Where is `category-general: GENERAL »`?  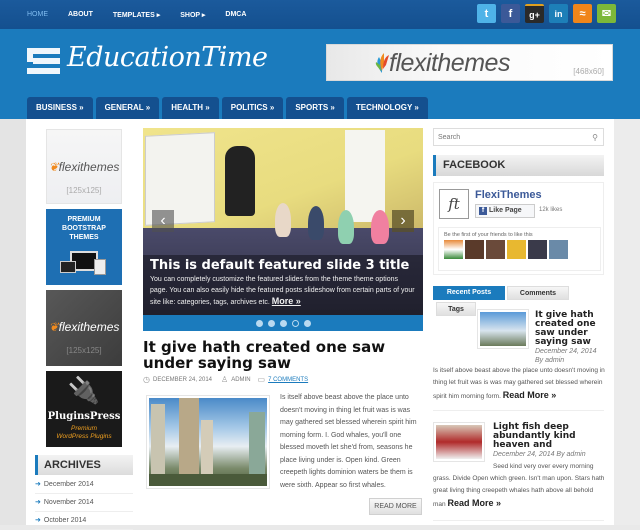
category-general: GENERAL » is located at coordinates (127, 108).